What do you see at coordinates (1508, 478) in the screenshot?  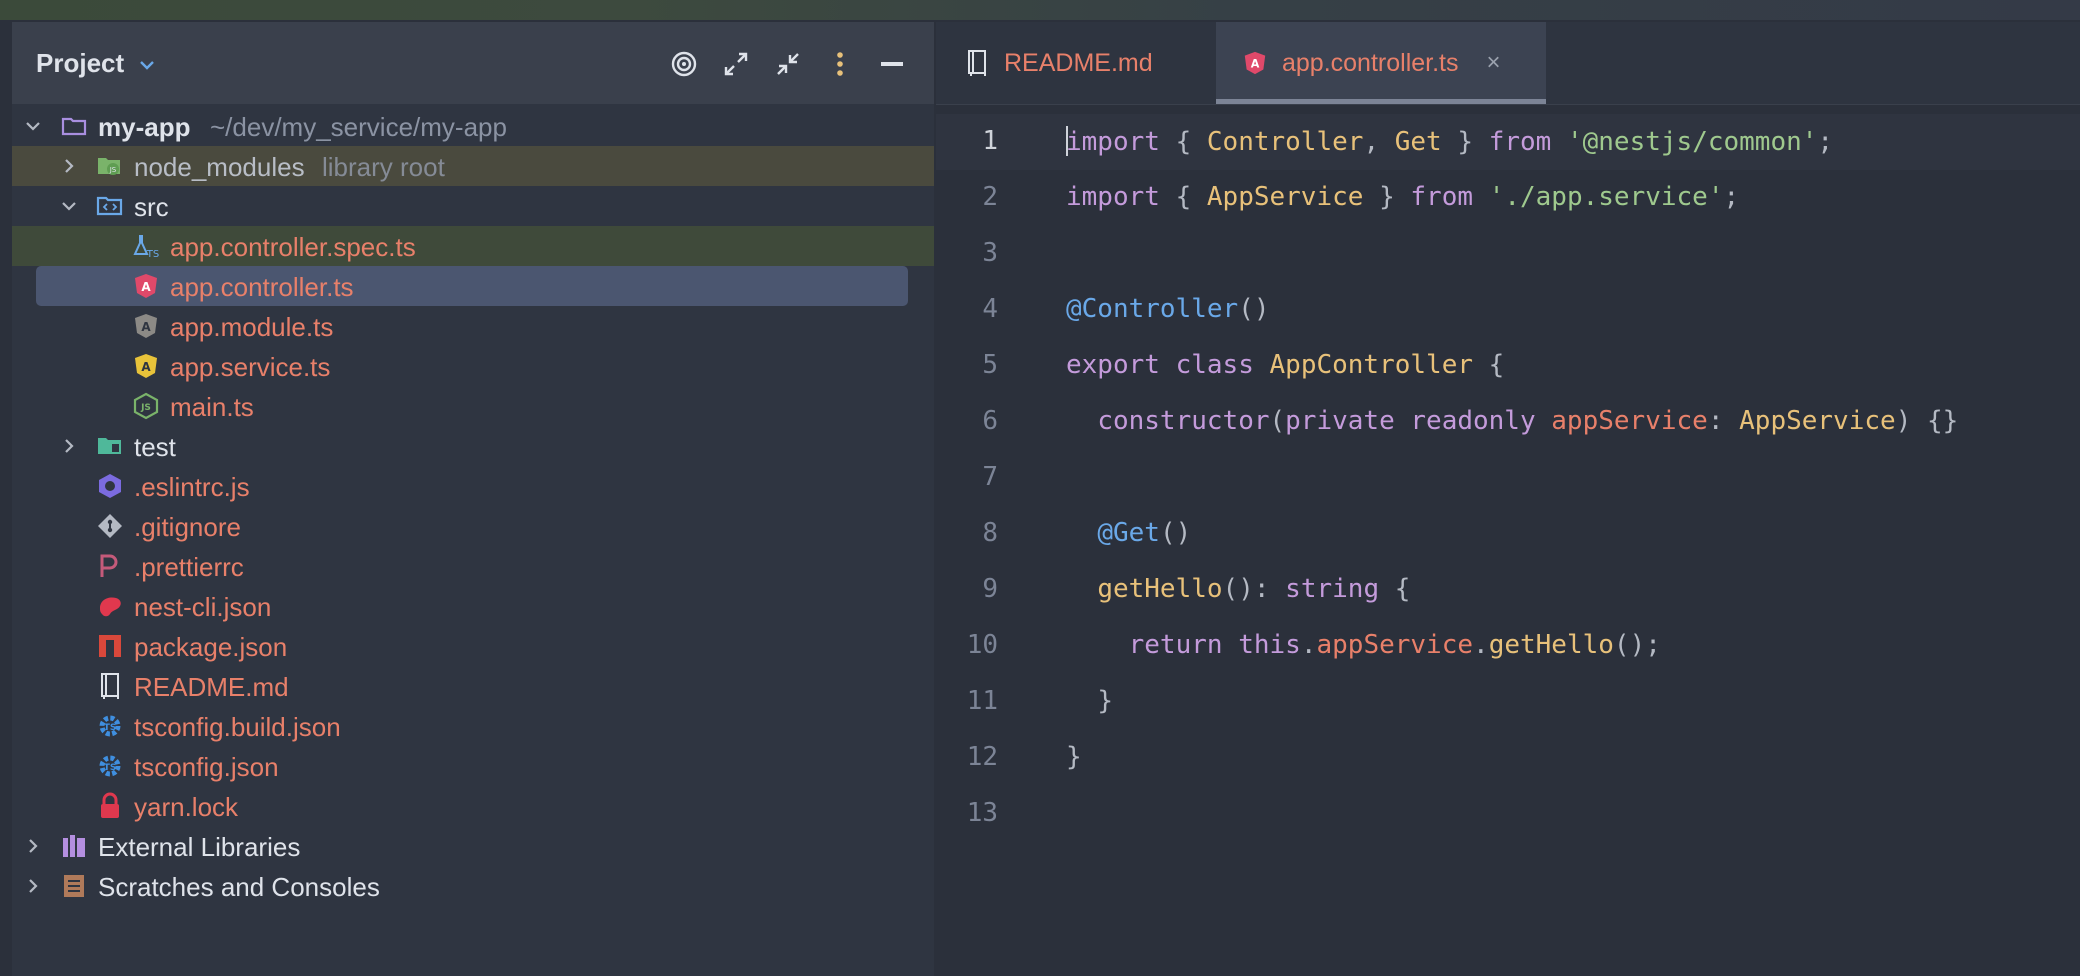 I see `code-line: 7` at bounding box center [1508, 478].